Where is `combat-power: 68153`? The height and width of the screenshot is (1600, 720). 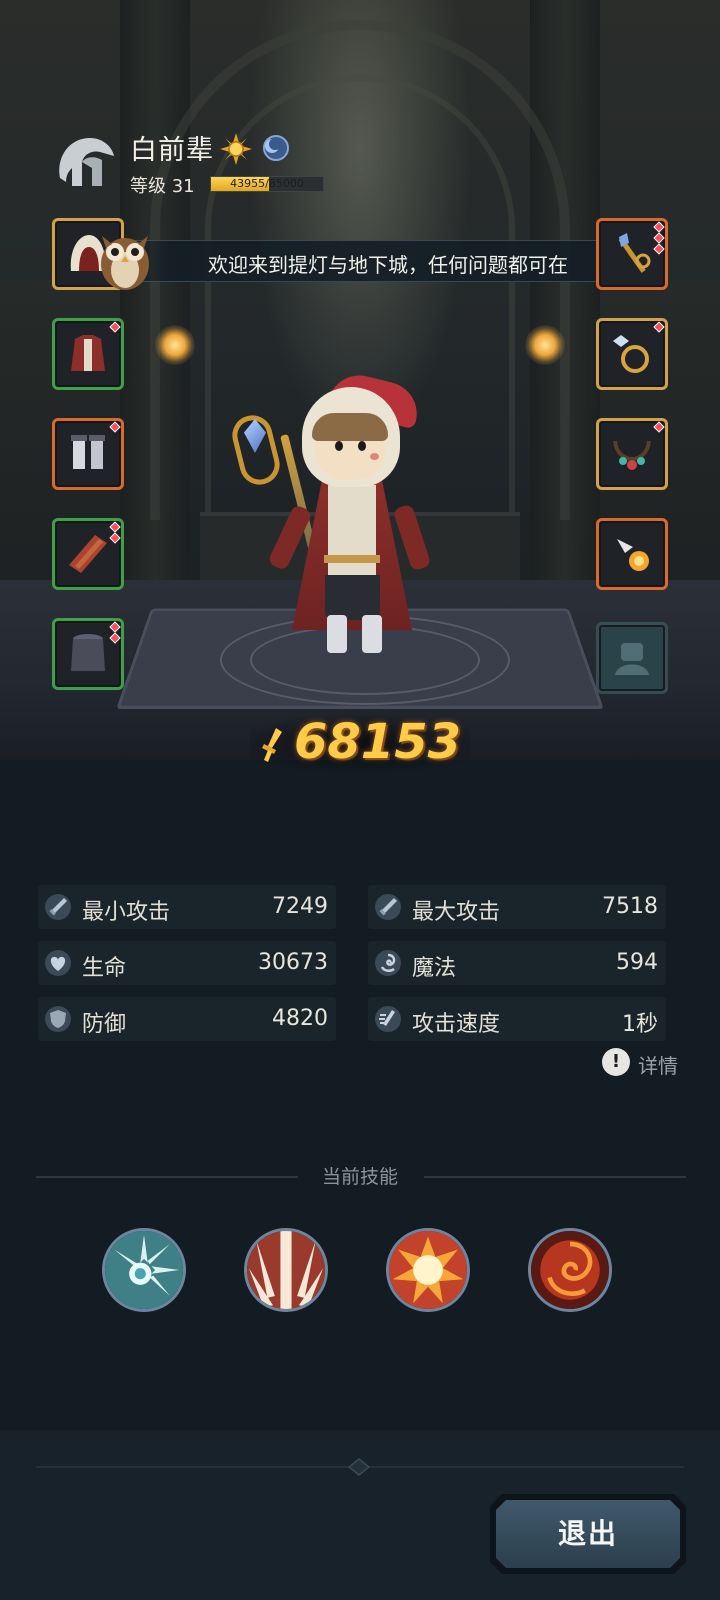
combat-power: 68153 is located at coordinates (360, 744).